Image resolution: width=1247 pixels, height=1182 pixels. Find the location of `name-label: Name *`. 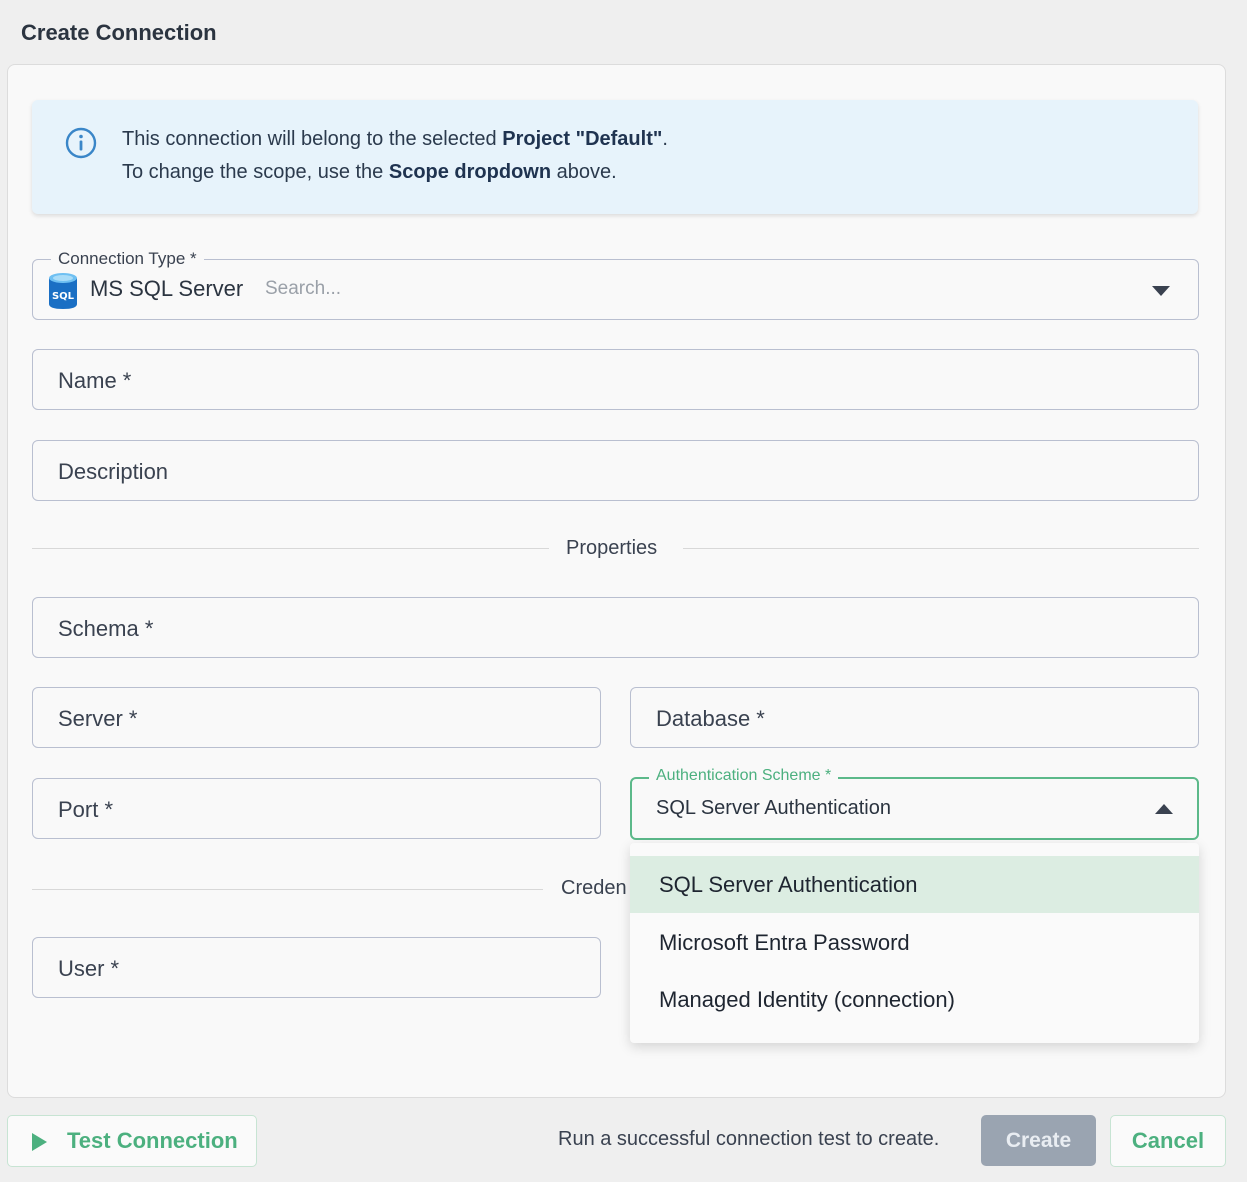

name-label: Name * is located at coordinates (95, 380).